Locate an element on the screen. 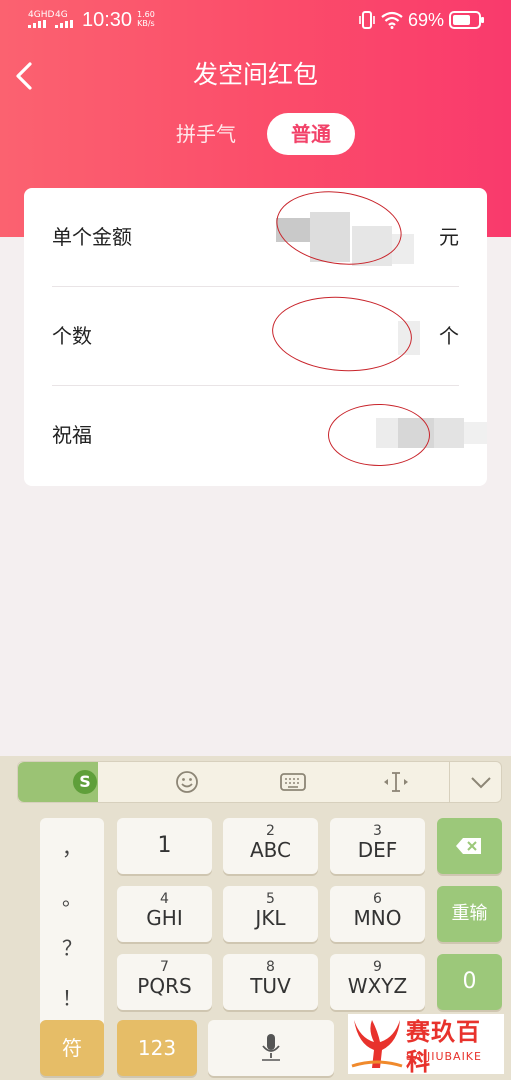  amount-unit: 元 is located at coordinates (449, 237).